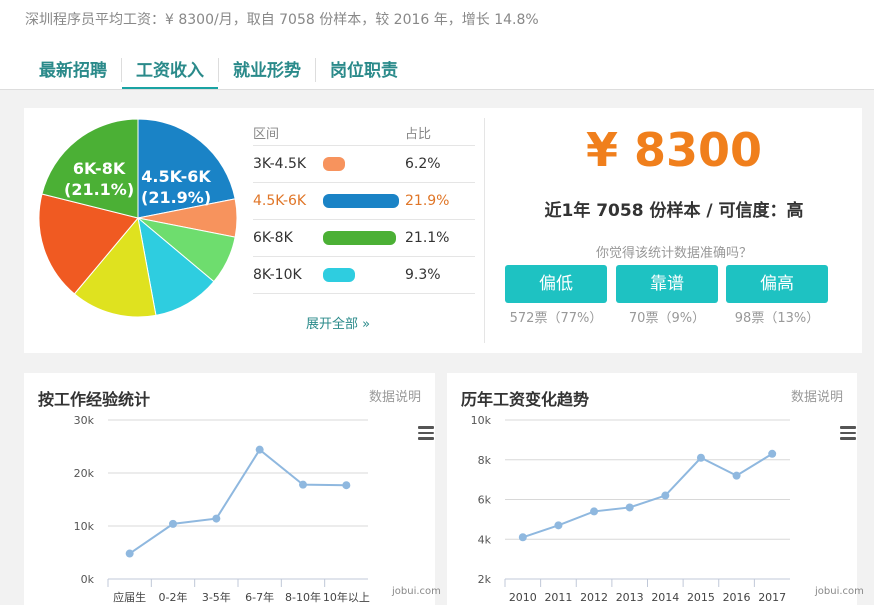  What do you see at coordinates (423, 164) in the screenshot?
I see `range-percent: 6.2%` at bounding box center [423, 164].